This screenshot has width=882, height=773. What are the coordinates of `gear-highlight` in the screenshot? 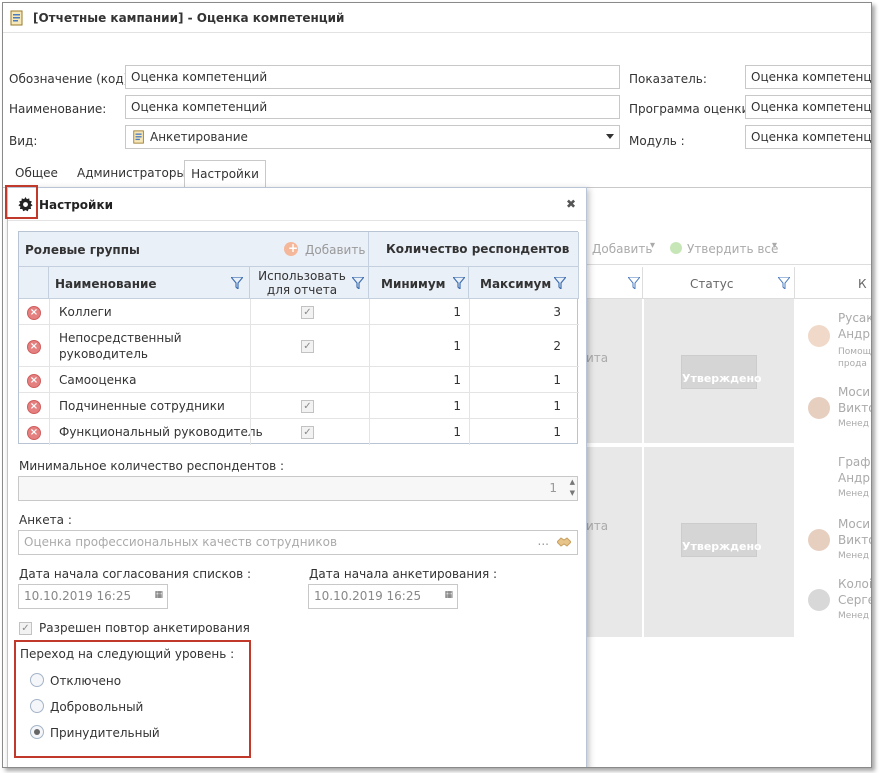 It's located at (21, 202).